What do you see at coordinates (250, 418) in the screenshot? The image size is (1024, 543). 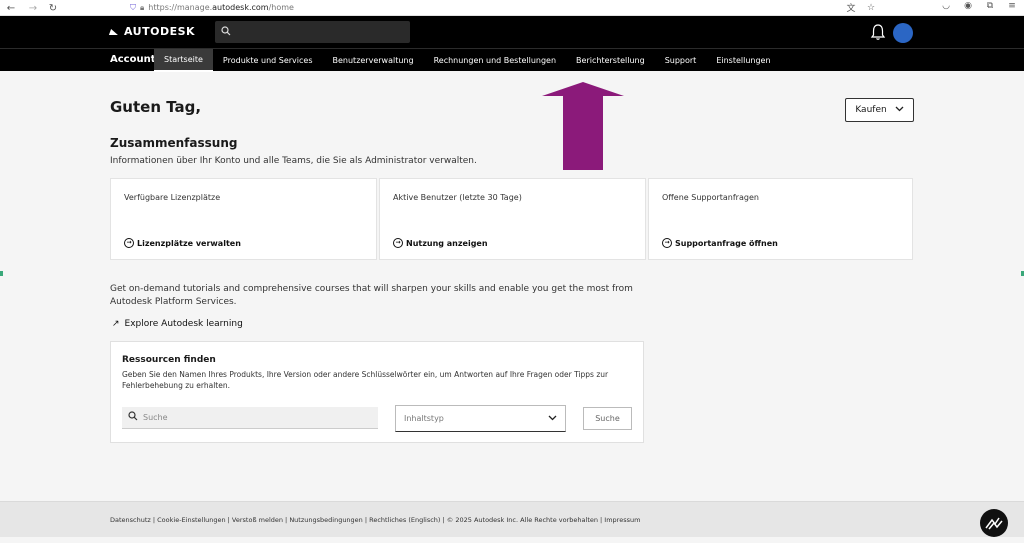 I see `resources-search-input: Suche` at bounding box center [250, 418].